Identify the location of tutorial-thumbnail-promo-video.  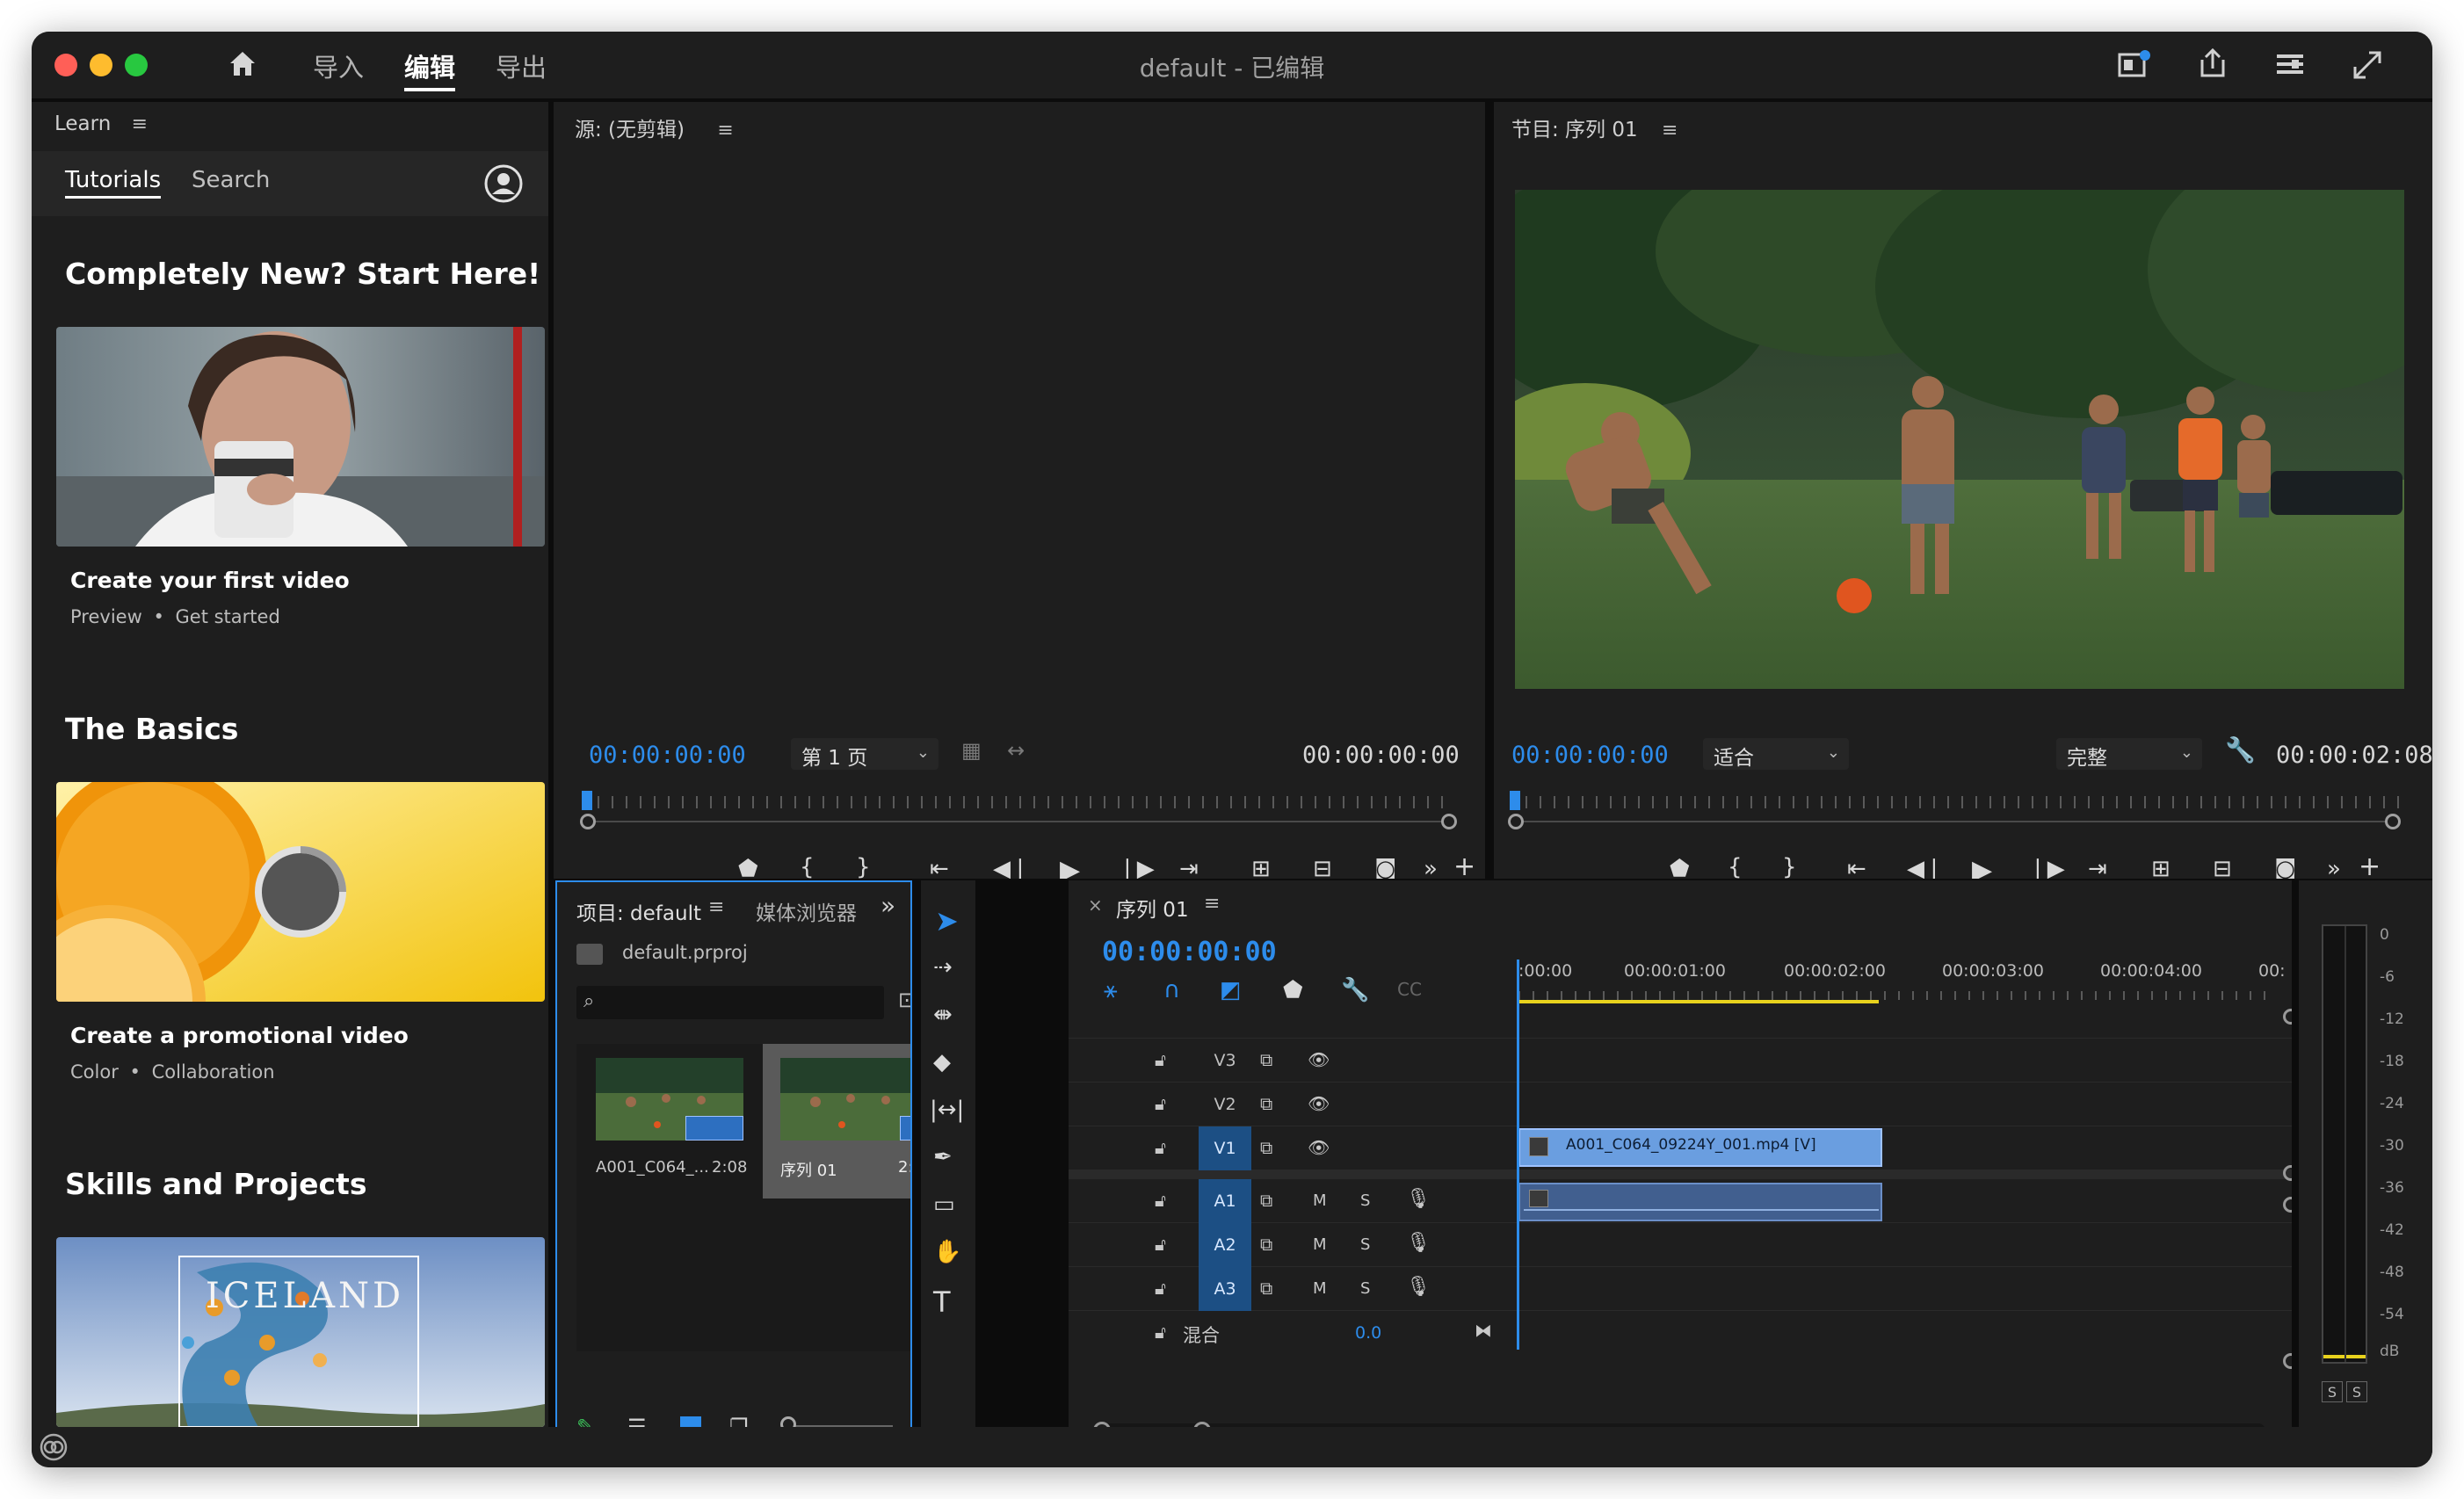
(300, 892).